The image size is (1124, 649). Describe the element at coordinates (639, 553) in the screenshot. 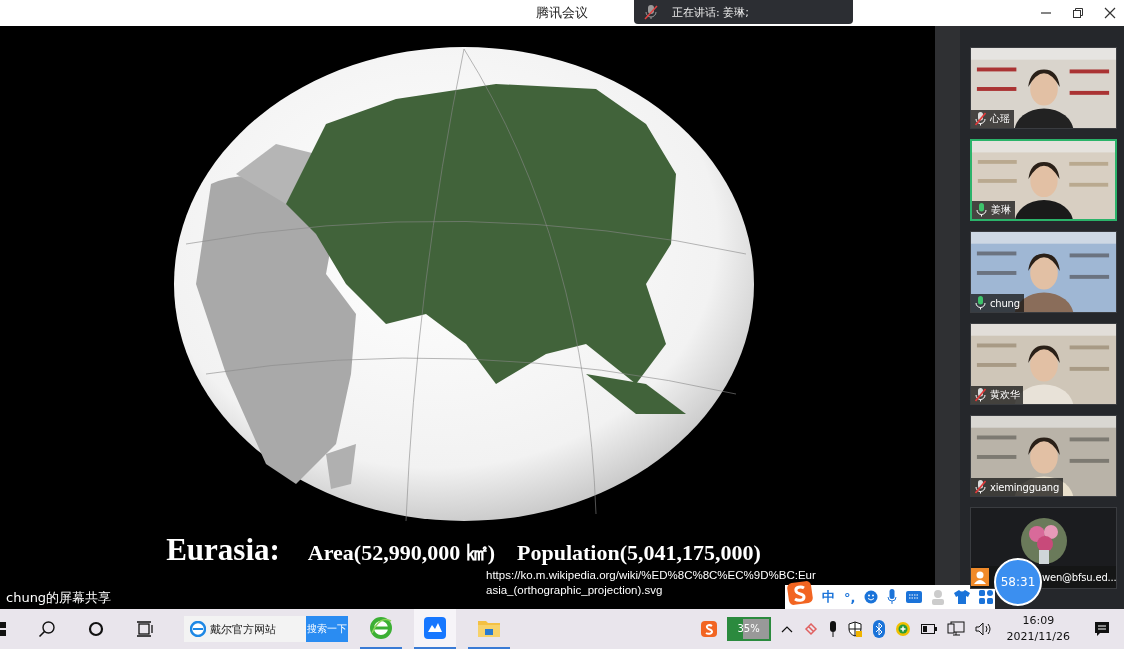

I see `population-text: Population(5,041,175,000)` at that location.